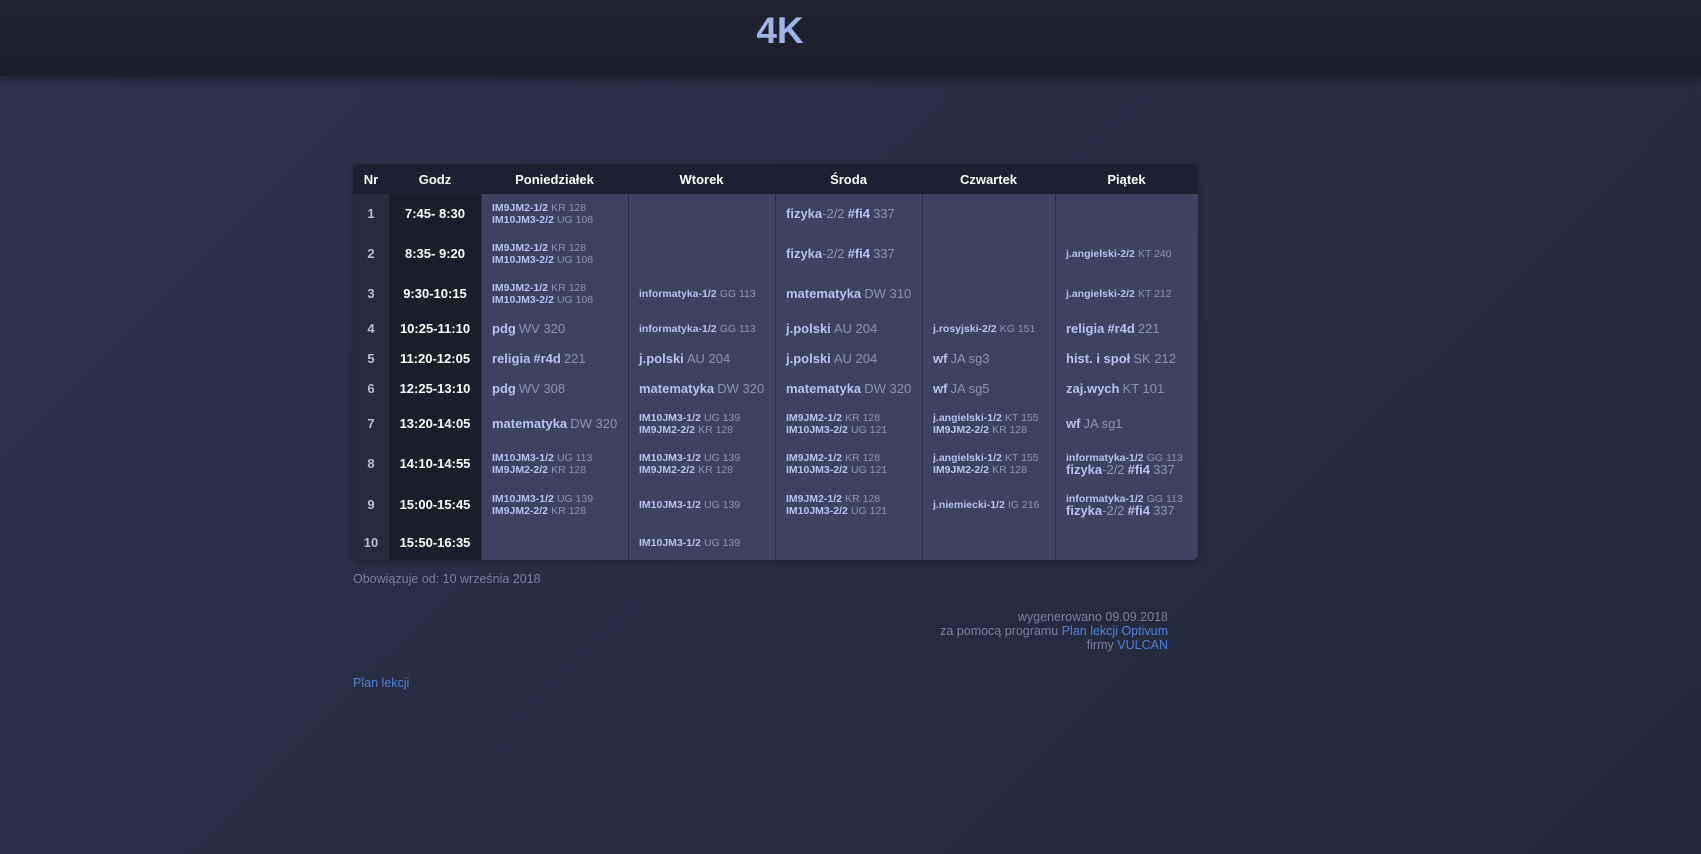  What do you see at coordinates (504, 388) in the screenshot?
I see `subject-name: pdg` at bounding box center [504, 388].